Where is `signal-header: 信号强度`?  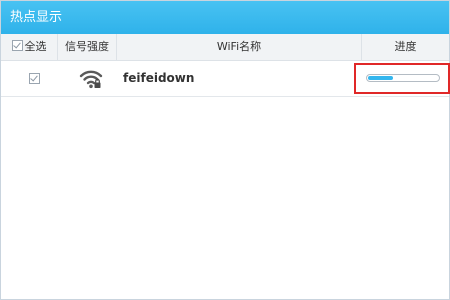 signal-header: 信号强度 is located at coordinates (87, 47).